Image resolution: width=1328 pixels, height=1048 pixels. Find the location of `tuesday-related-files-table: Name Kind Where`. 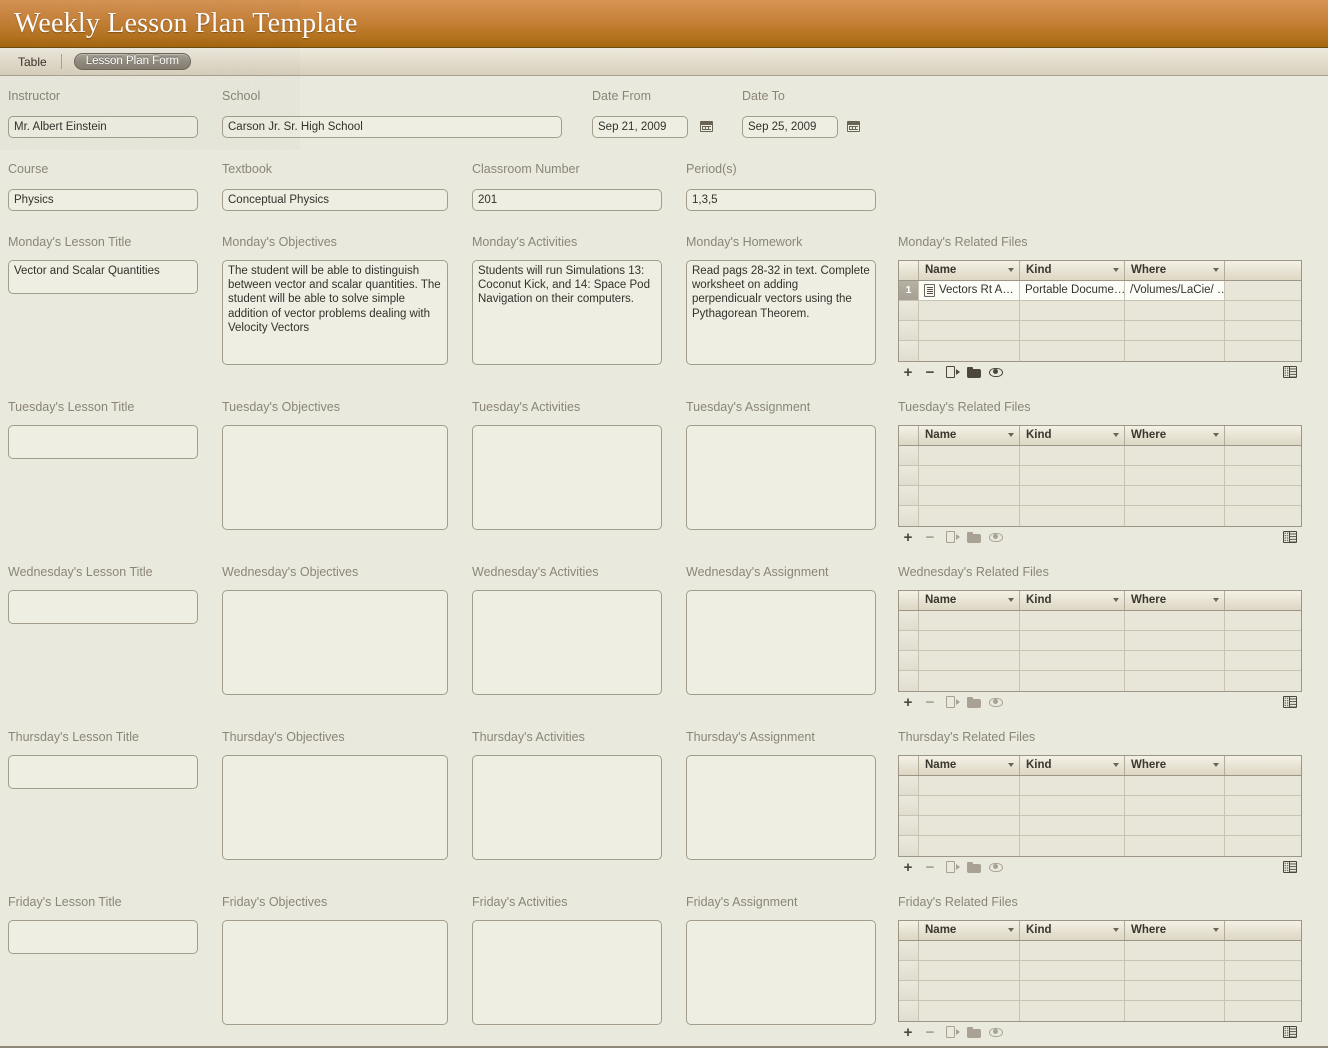

tuesday-related-files-table: Name Kind Where is located at coordinates (1100, 476).